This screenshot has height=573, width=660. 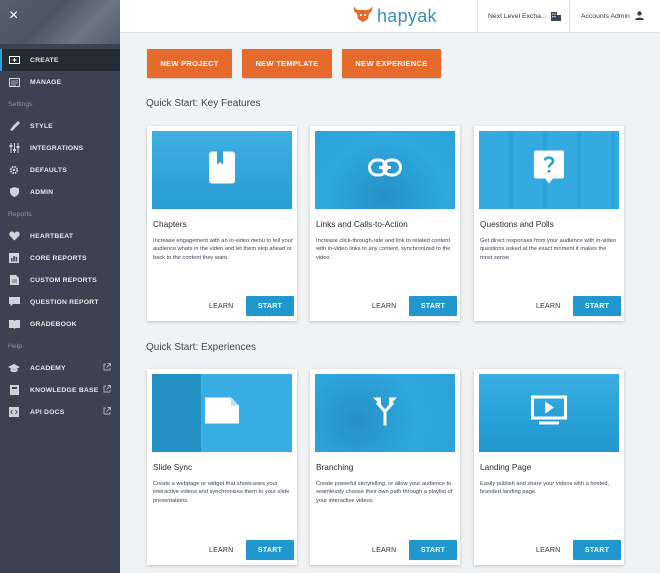 I want to click on branch-icon, so click(x=385, y=413).